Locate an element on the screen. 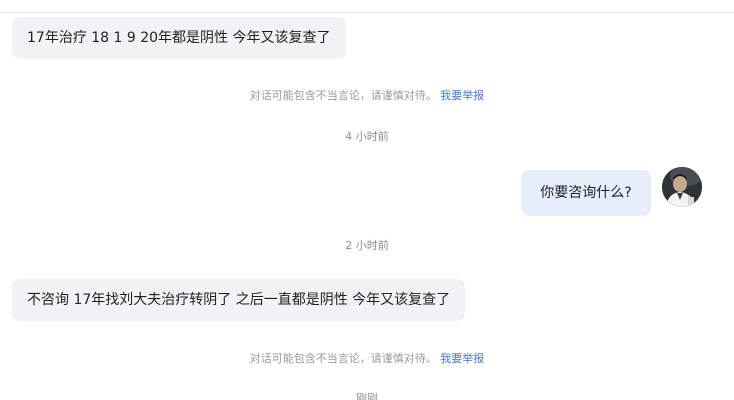  message-text: 17年治疗 18 1 9 20年都是阴性 今年又该复查了 is located at coordinates (179, 38).